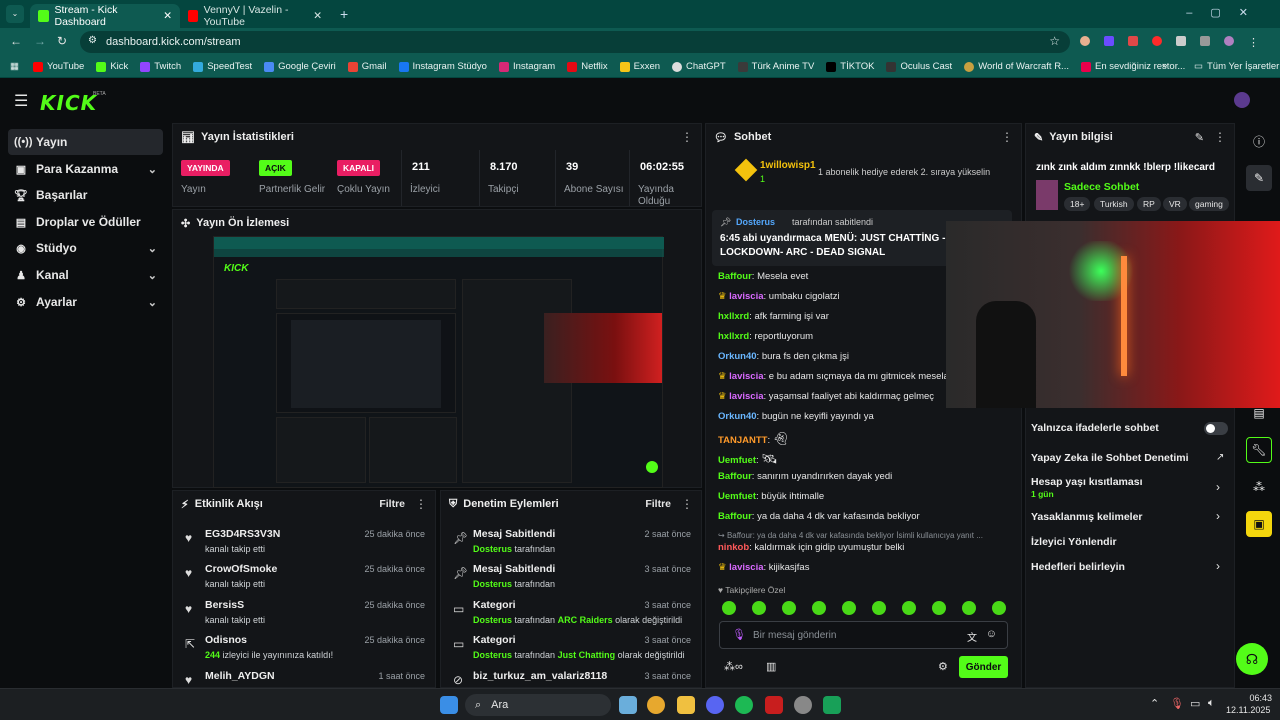 The height and width of the screenshot is (720, 1280). I want to click on bookmark-gmail: Gmail, so click(367, 66).